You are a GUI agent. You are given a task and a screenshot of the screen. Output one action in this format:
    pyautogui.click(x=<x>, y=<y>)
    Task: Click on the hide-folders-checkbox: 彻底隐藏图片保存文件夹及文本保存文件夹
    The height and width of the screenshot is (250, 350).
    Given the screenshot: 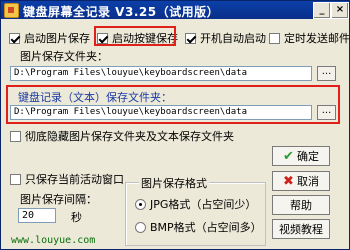 What is the action you would take?
    pyautogui.click(x=122, y=136)
    